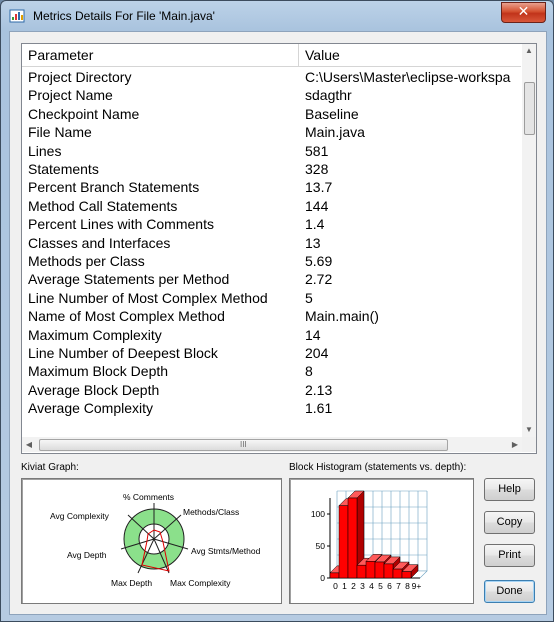 The image size is (554, 622). What do you see at coordinates (398, 586) in the screenshot?
I see `x-tick-label: 7` at bounding box center [398, 586].